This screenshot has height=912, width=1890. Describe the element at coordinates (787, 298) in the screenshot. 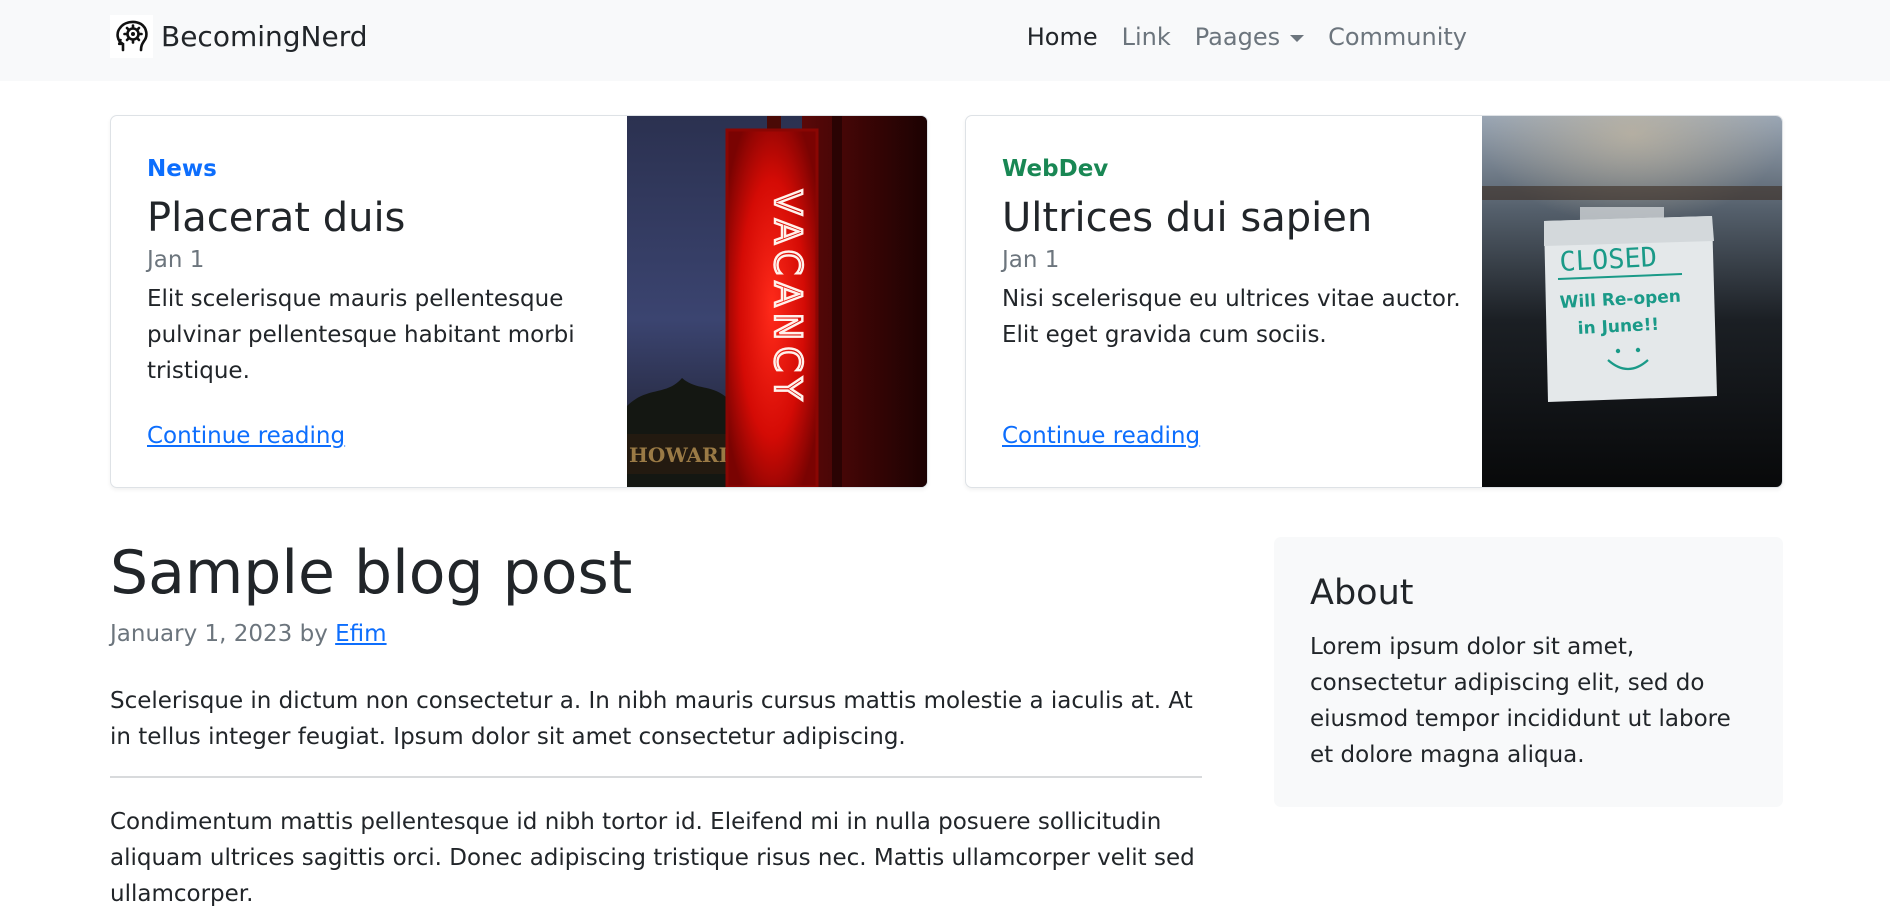

I see `vacancy-neon-text: VACANCY` at that location.